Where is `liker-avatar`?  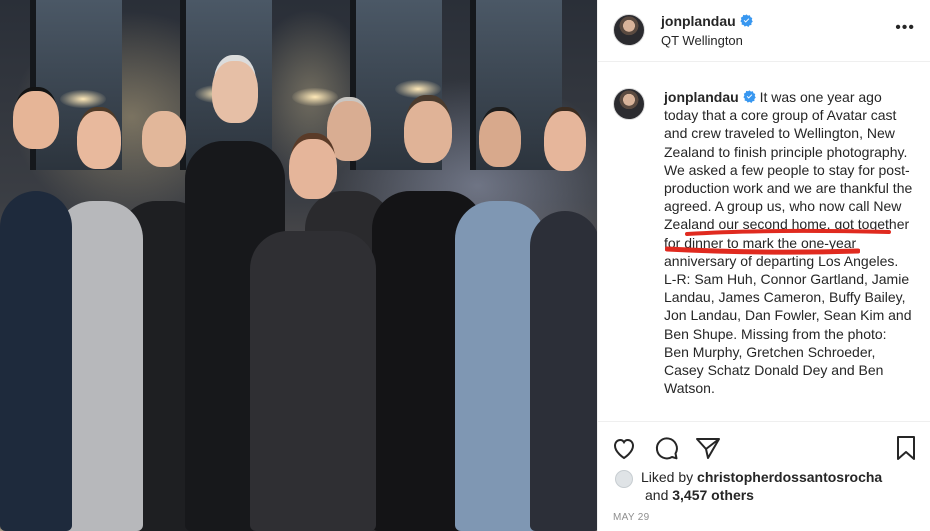 liker-avatar is located at coordinates (624, 479).